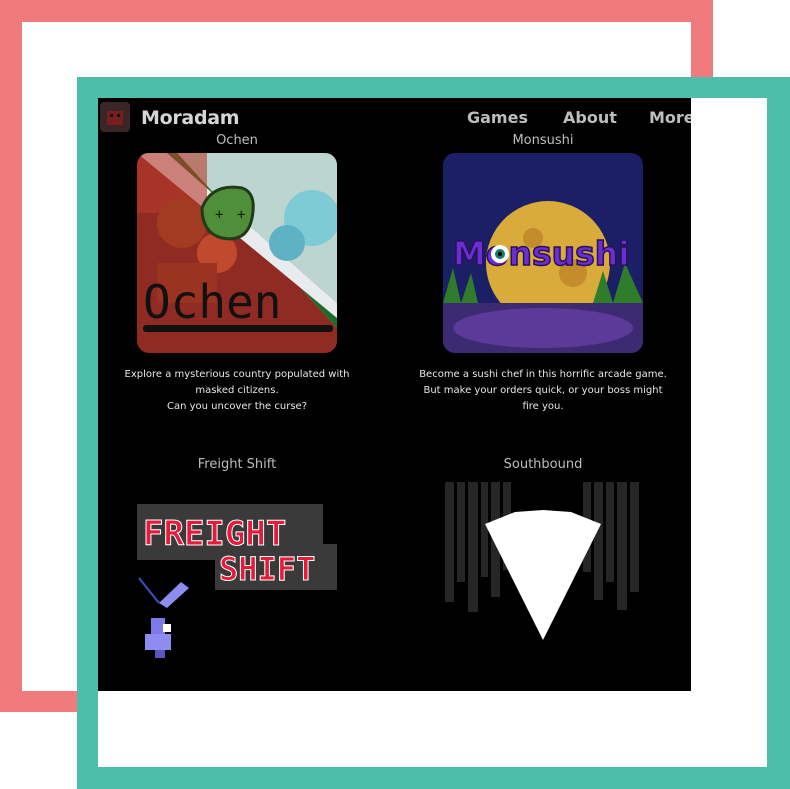 The height and width of the screenshot is (789, 790). What do you see at coordinates (394, 118) in the screenshot?
I see `top-nav: Moradam Games About More` at bounding box center [394, 118].